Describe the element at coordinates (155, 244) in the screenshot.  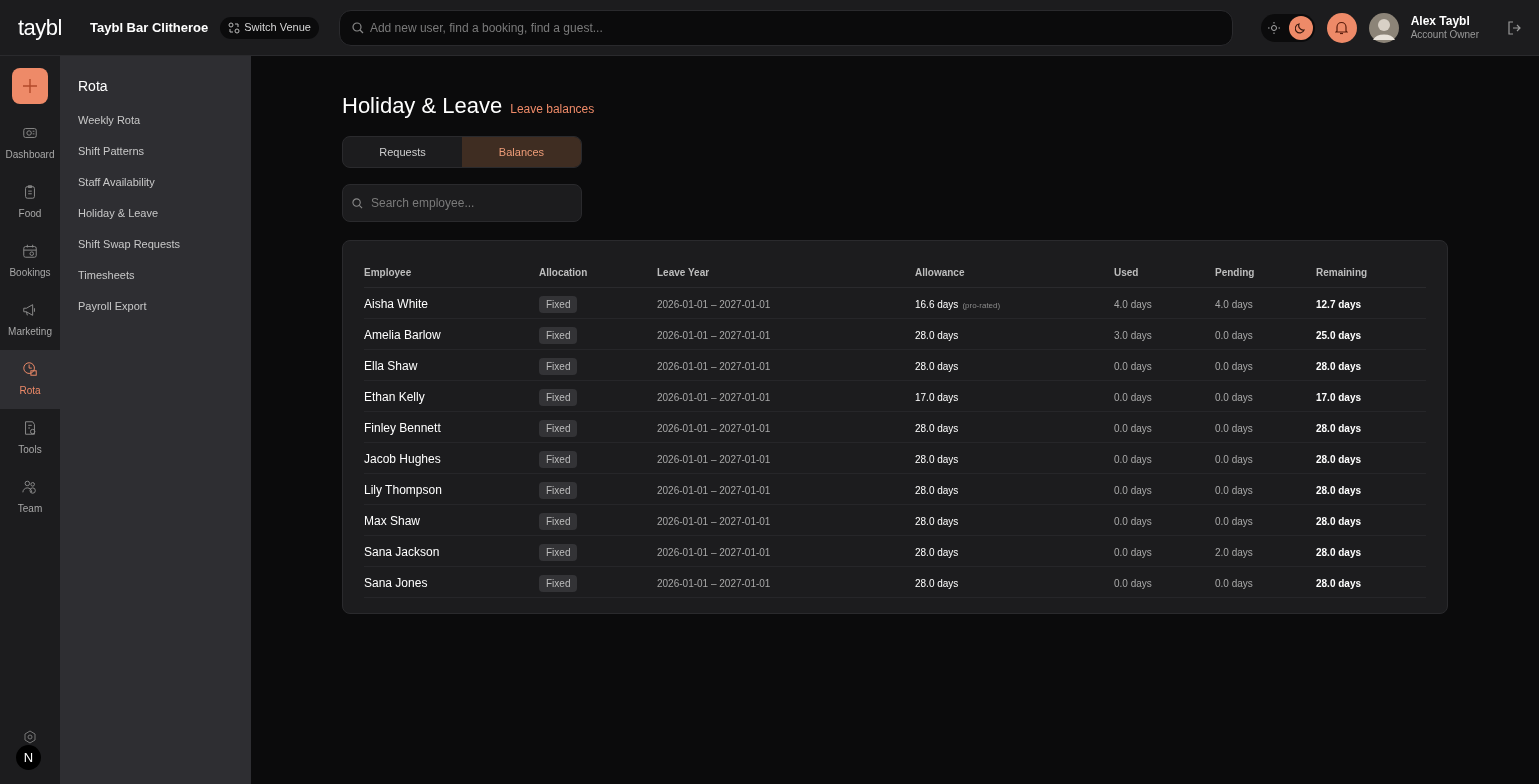
I see `submenu-link: Shift Swap Requests` at that location.